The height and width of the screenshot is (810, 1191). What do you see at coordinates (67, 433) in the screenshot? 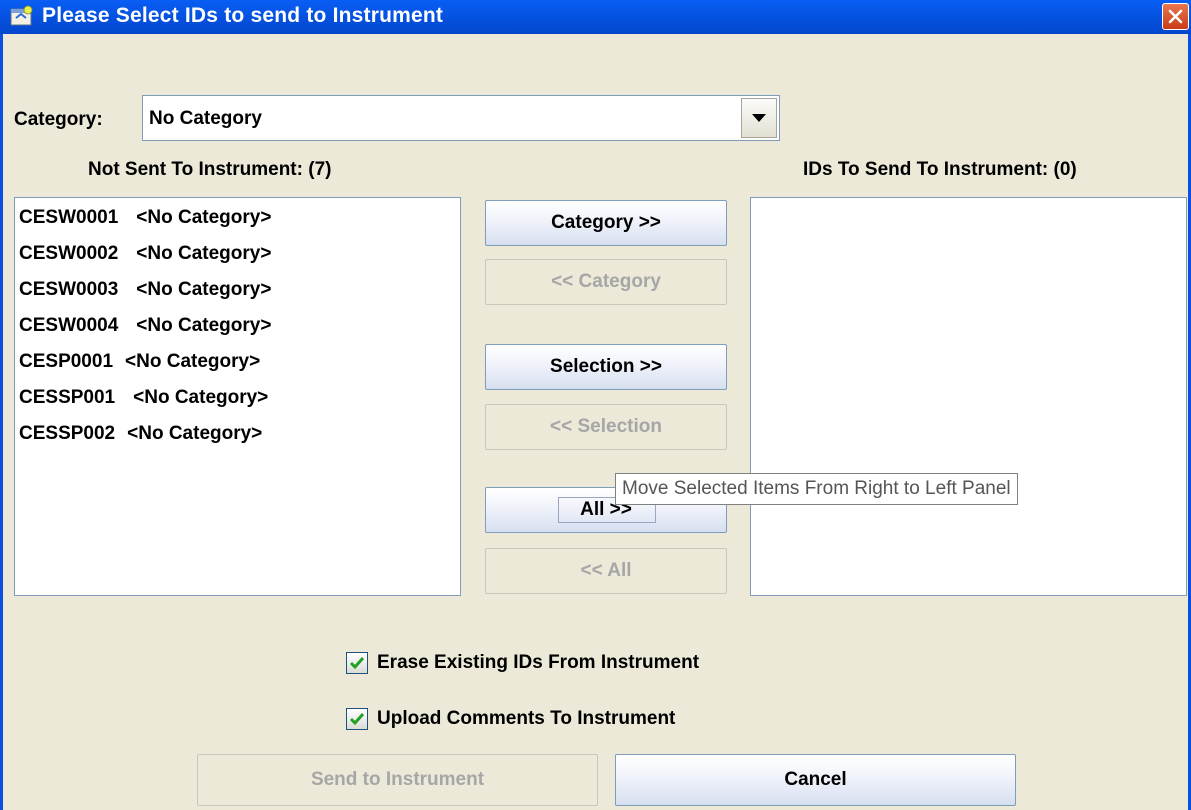
I see `item-id: CESSP002` at bounding box center [67, 433].